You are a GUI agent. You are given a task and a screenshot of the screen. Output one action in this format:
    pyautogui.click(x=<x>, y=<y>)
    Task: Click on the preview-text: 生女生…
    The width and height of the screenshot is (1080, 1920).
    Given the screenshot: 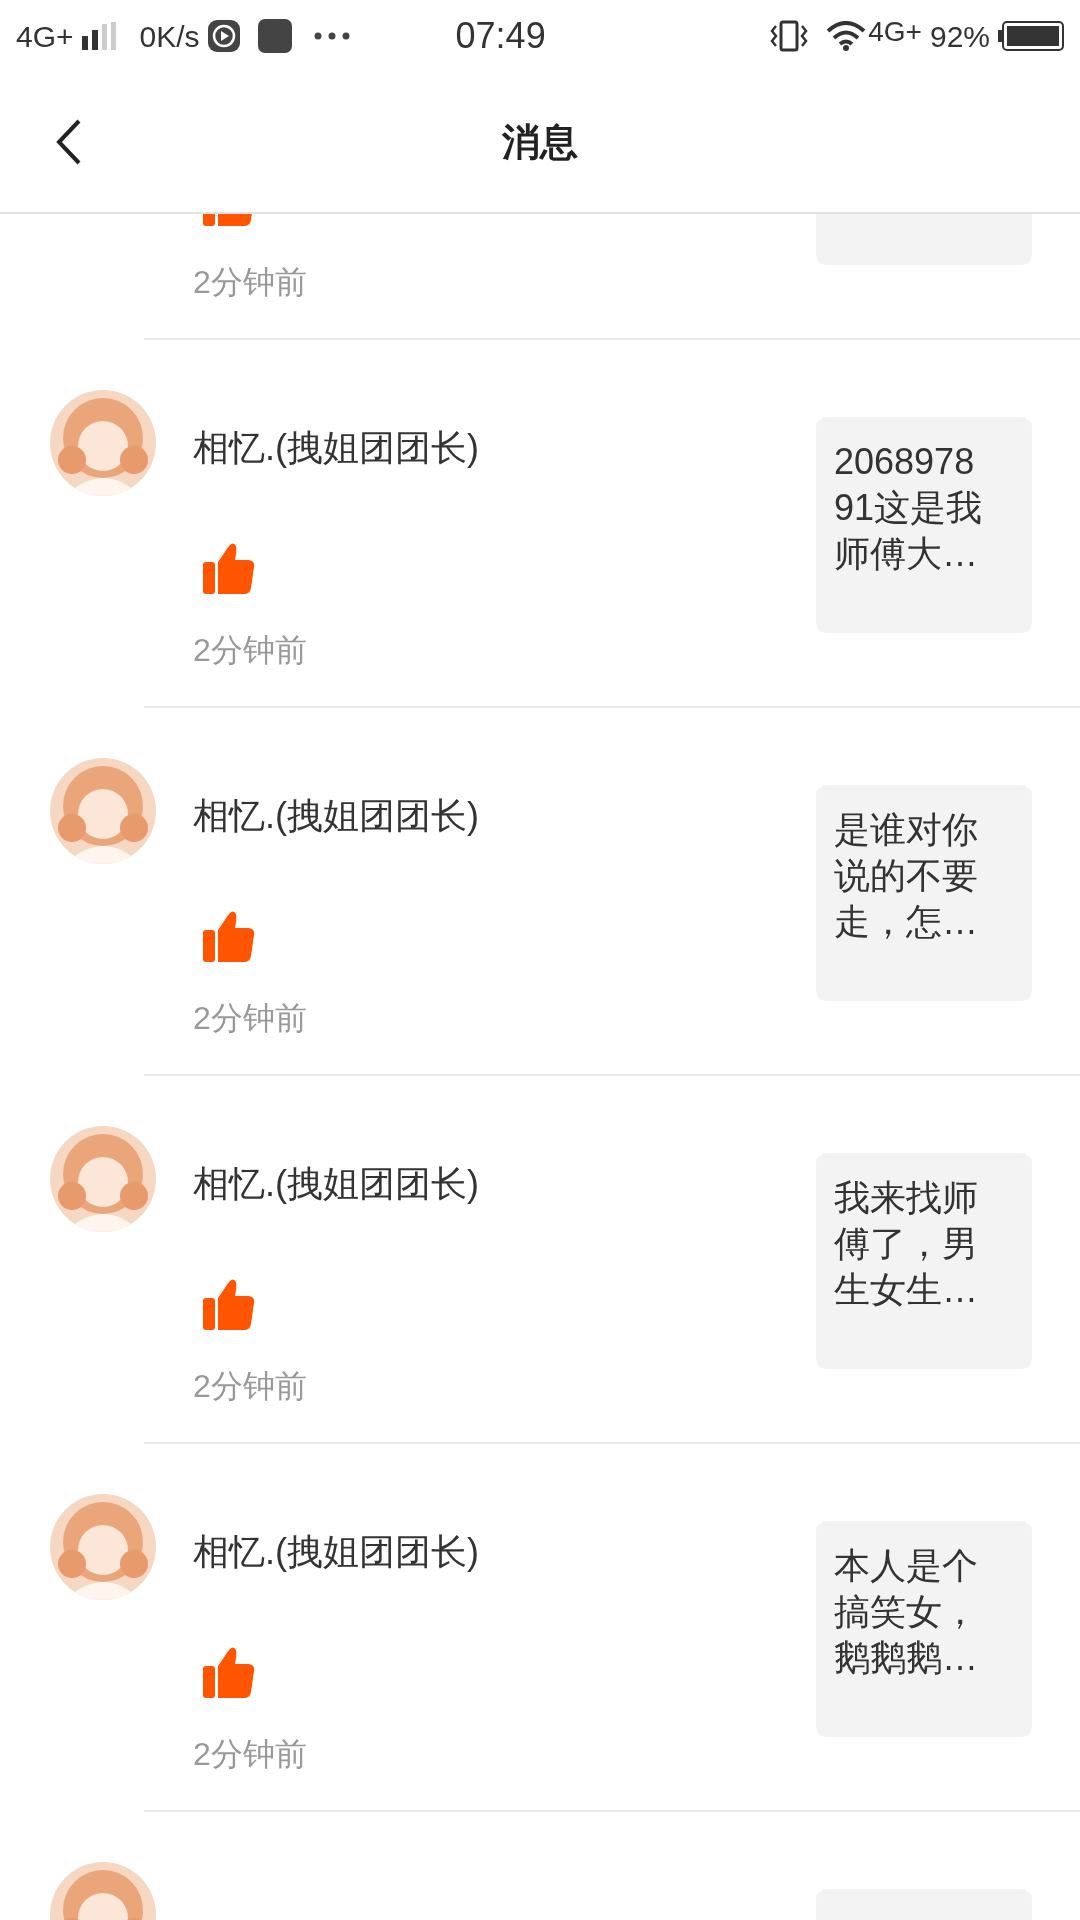 What is the action you would take?
    pyautogui.click(x=906, y=1290)
    